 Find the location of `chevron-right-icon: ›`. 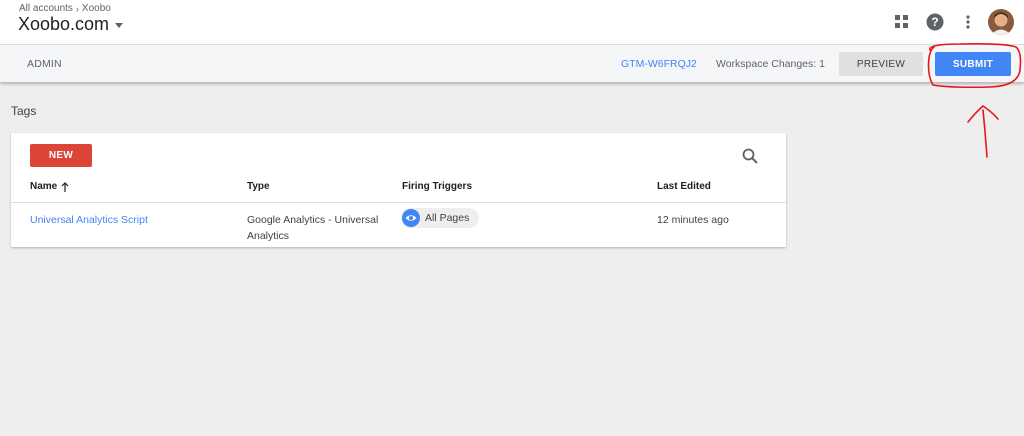

chevron-right-icon: › is located at coordinates (77, 8).